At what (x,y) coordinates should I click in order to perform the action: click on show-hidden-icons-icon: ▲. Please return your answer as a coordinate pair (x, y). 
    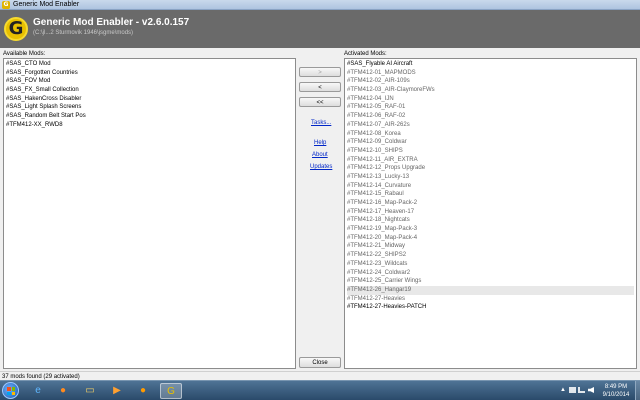
    Looking at the image, I should click on (563, 390).